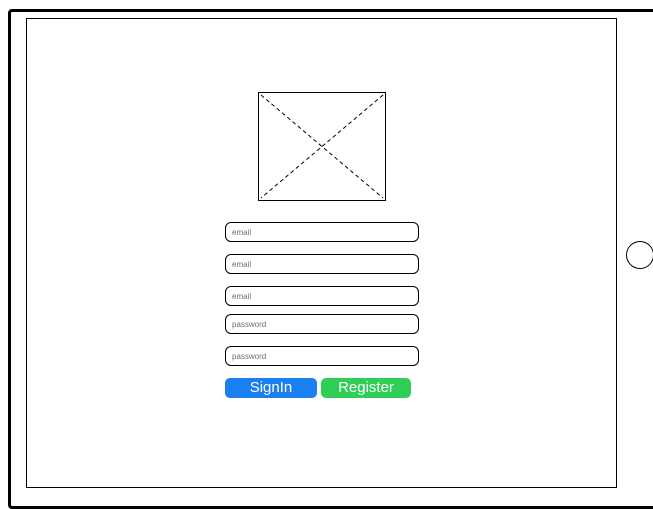 The width and height of the screenshot is (653, 509). I want to click on signin-button: SignIn, so click(271, 388).